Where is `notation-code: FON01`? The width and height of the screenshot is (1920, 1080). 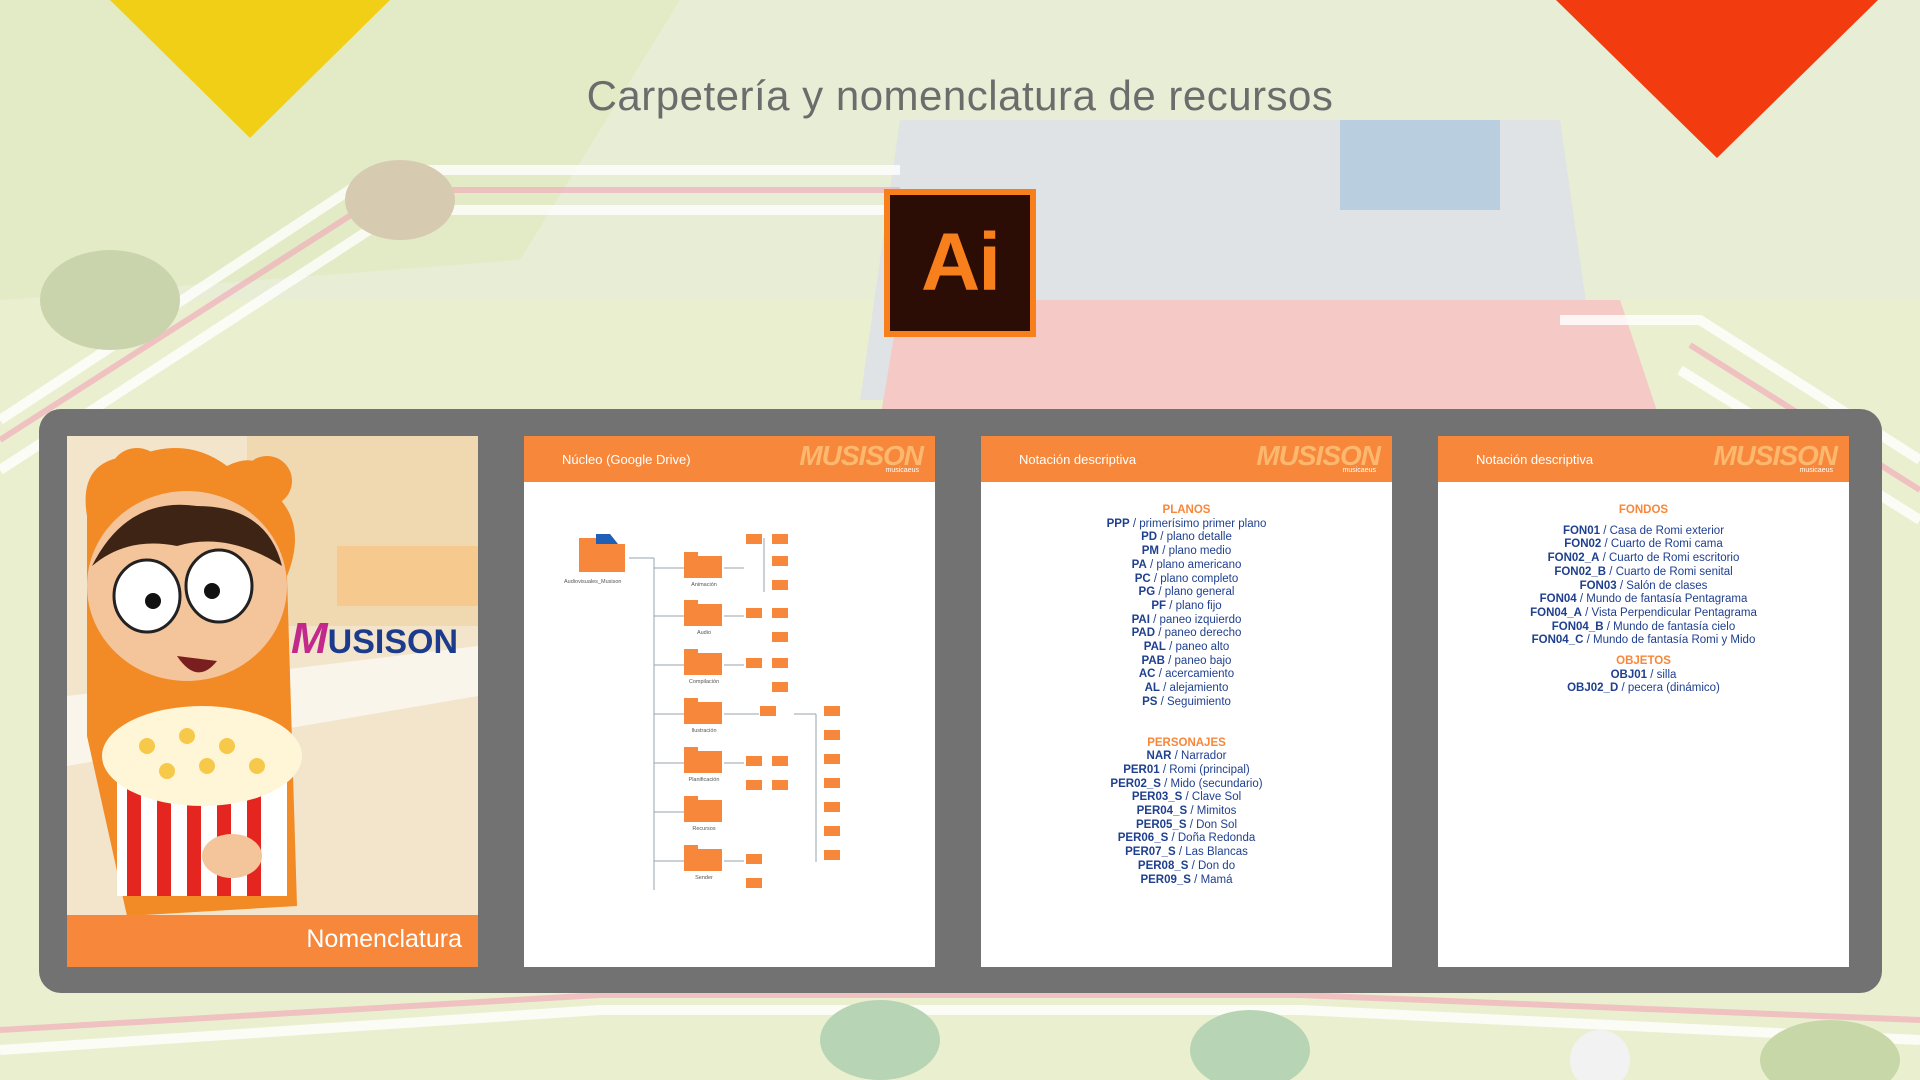 notation-code: FON01 is located at coordinates (1581, 530).